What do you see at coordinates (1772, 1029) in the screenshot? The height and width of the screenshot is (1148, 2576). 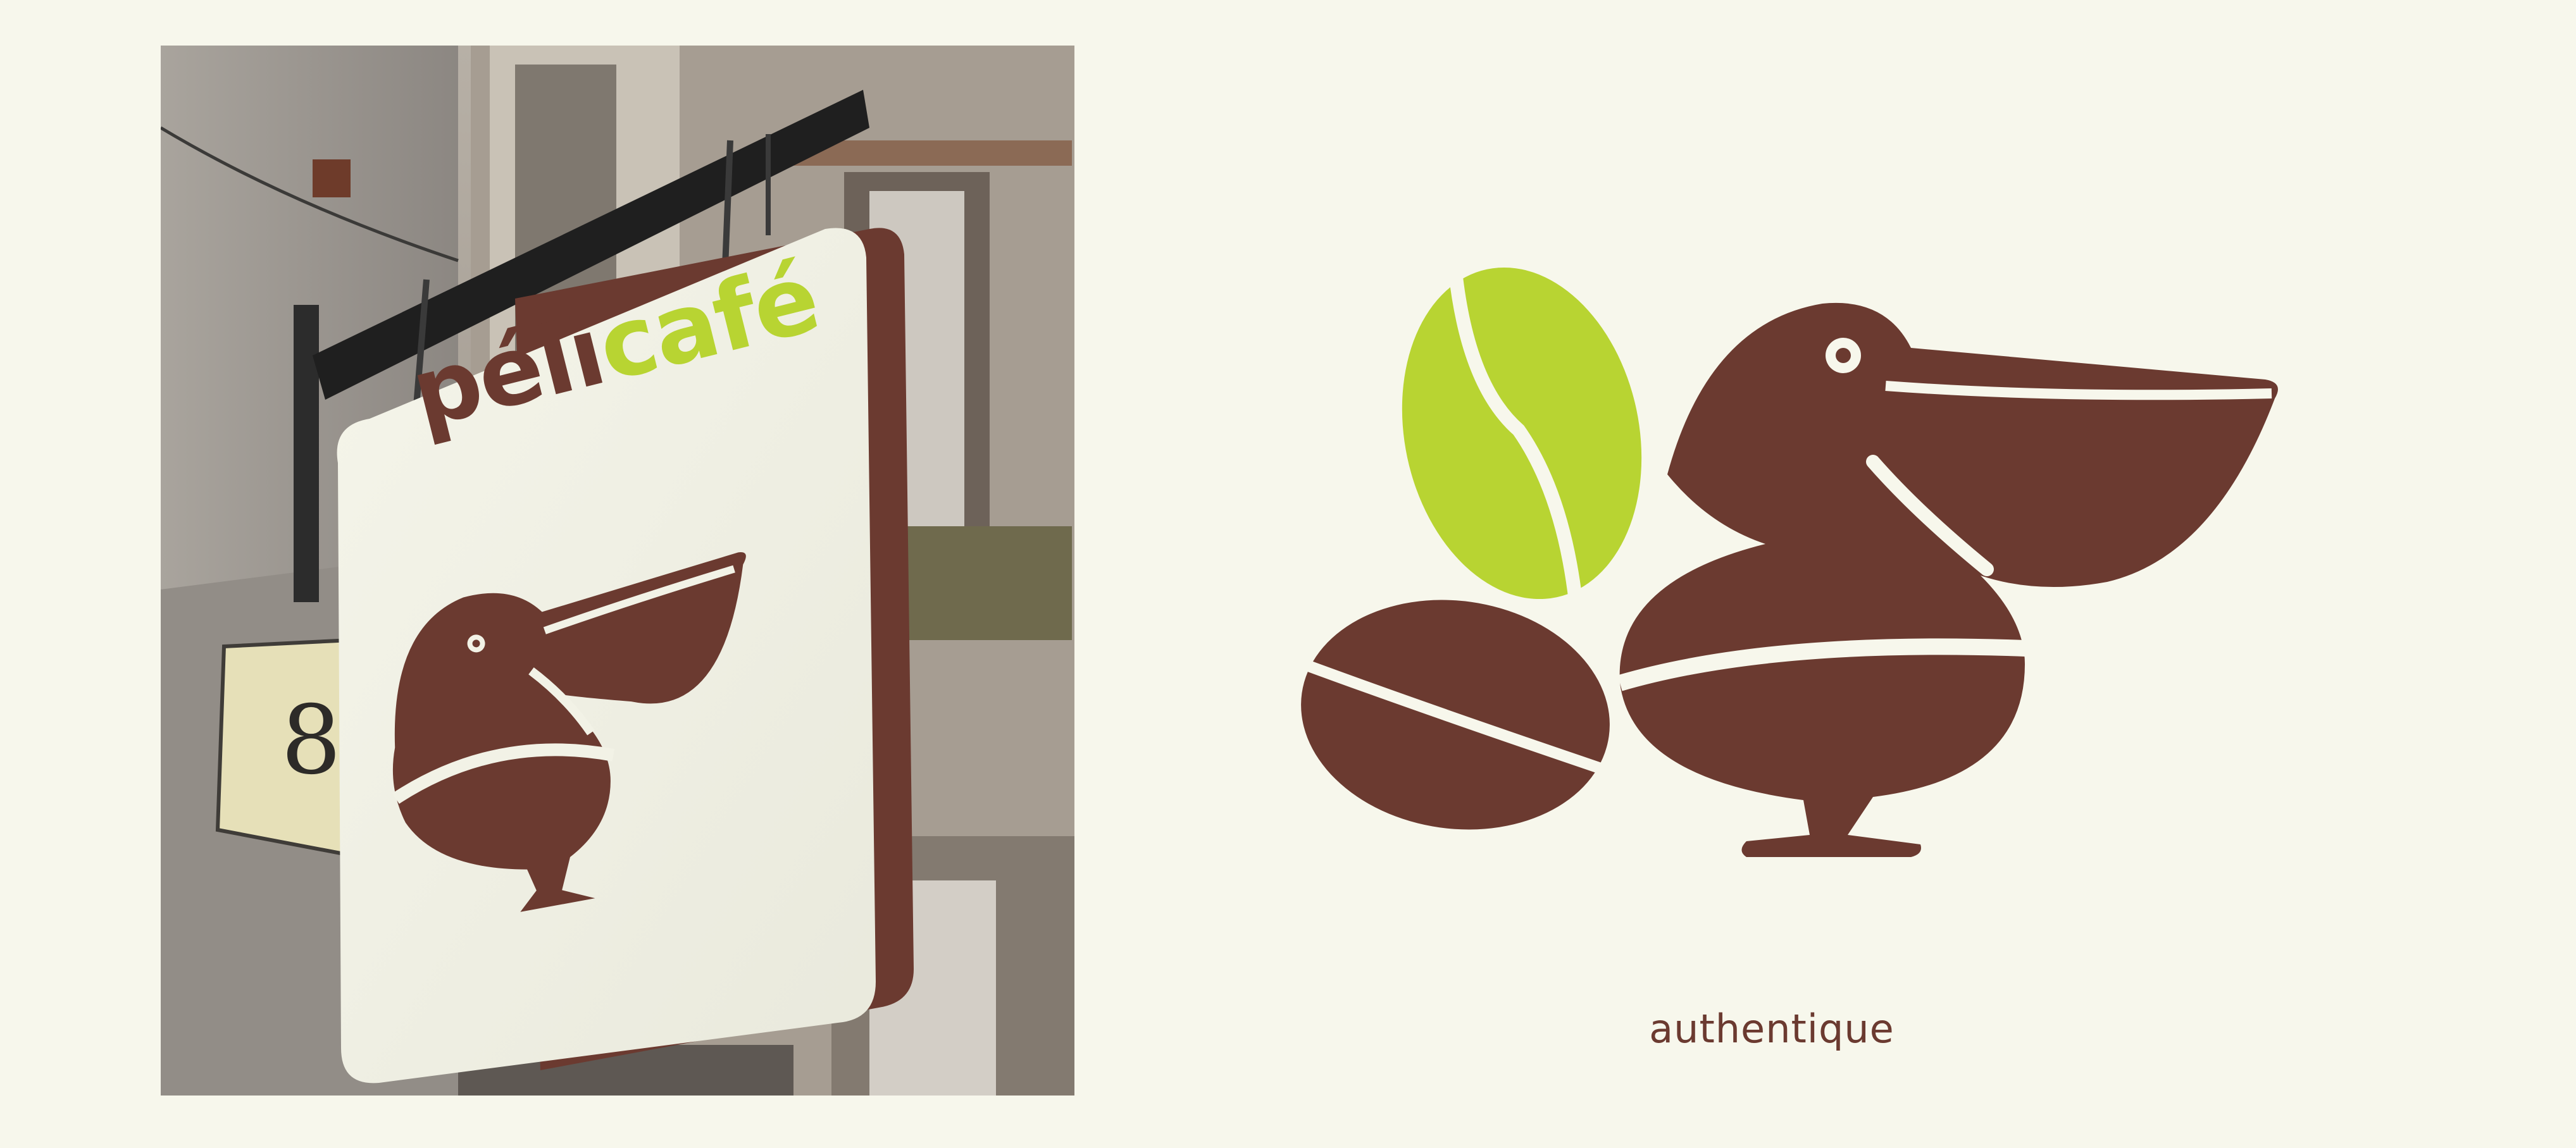 I see `logo-tagline: authentique` at bounding box center [1772, 1029].